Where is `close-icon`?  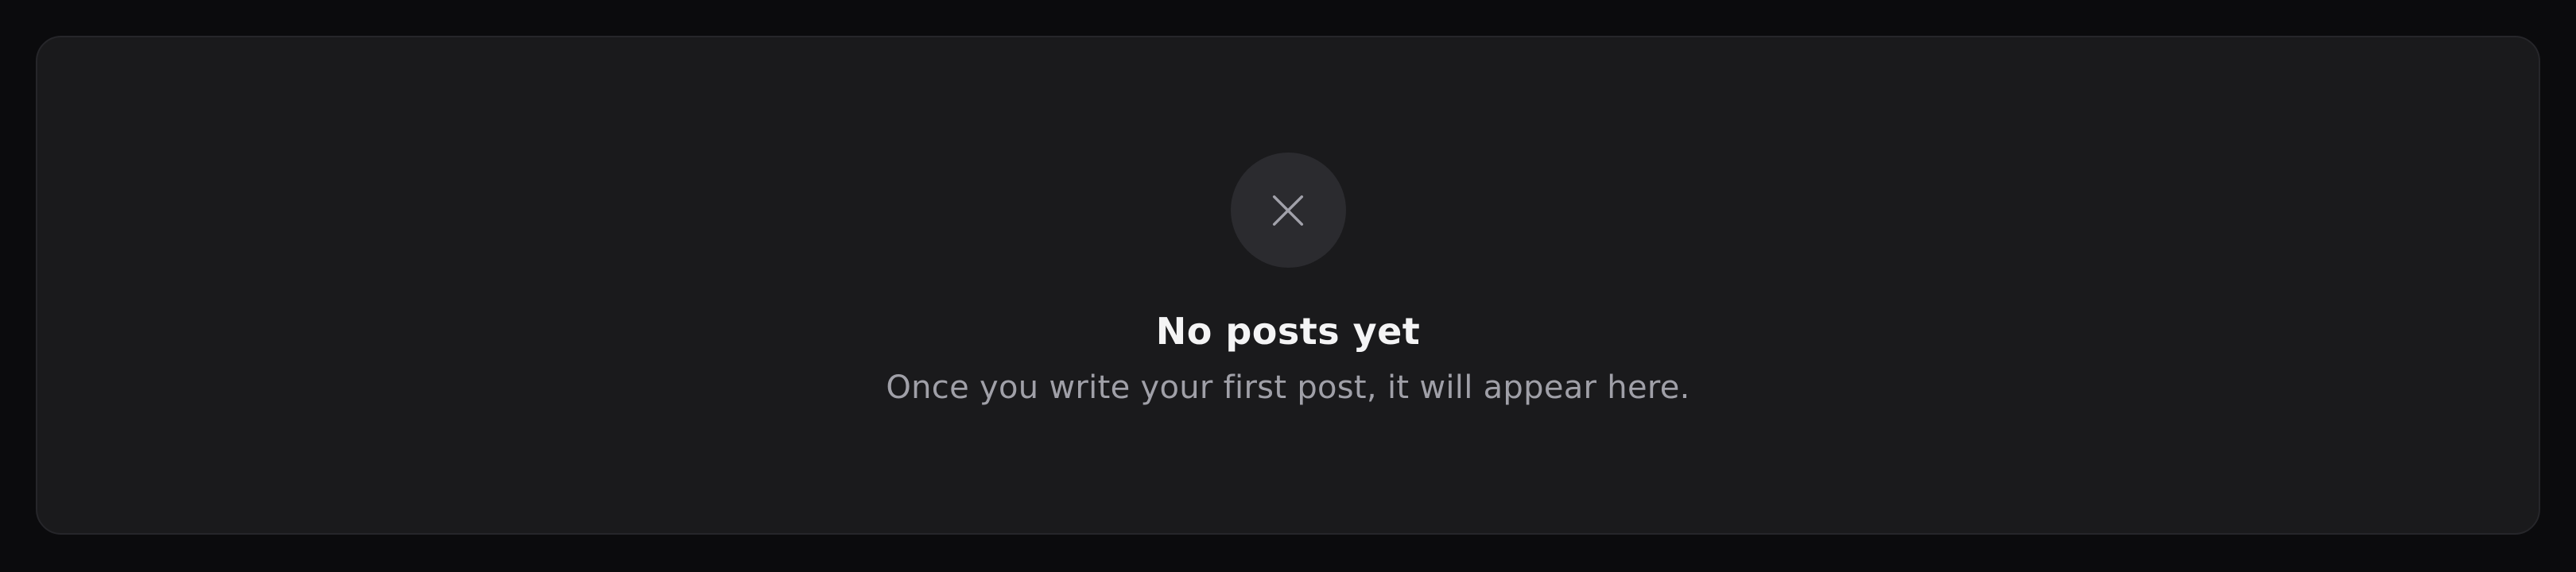
close-icon is located at coordinates (1288, 210).